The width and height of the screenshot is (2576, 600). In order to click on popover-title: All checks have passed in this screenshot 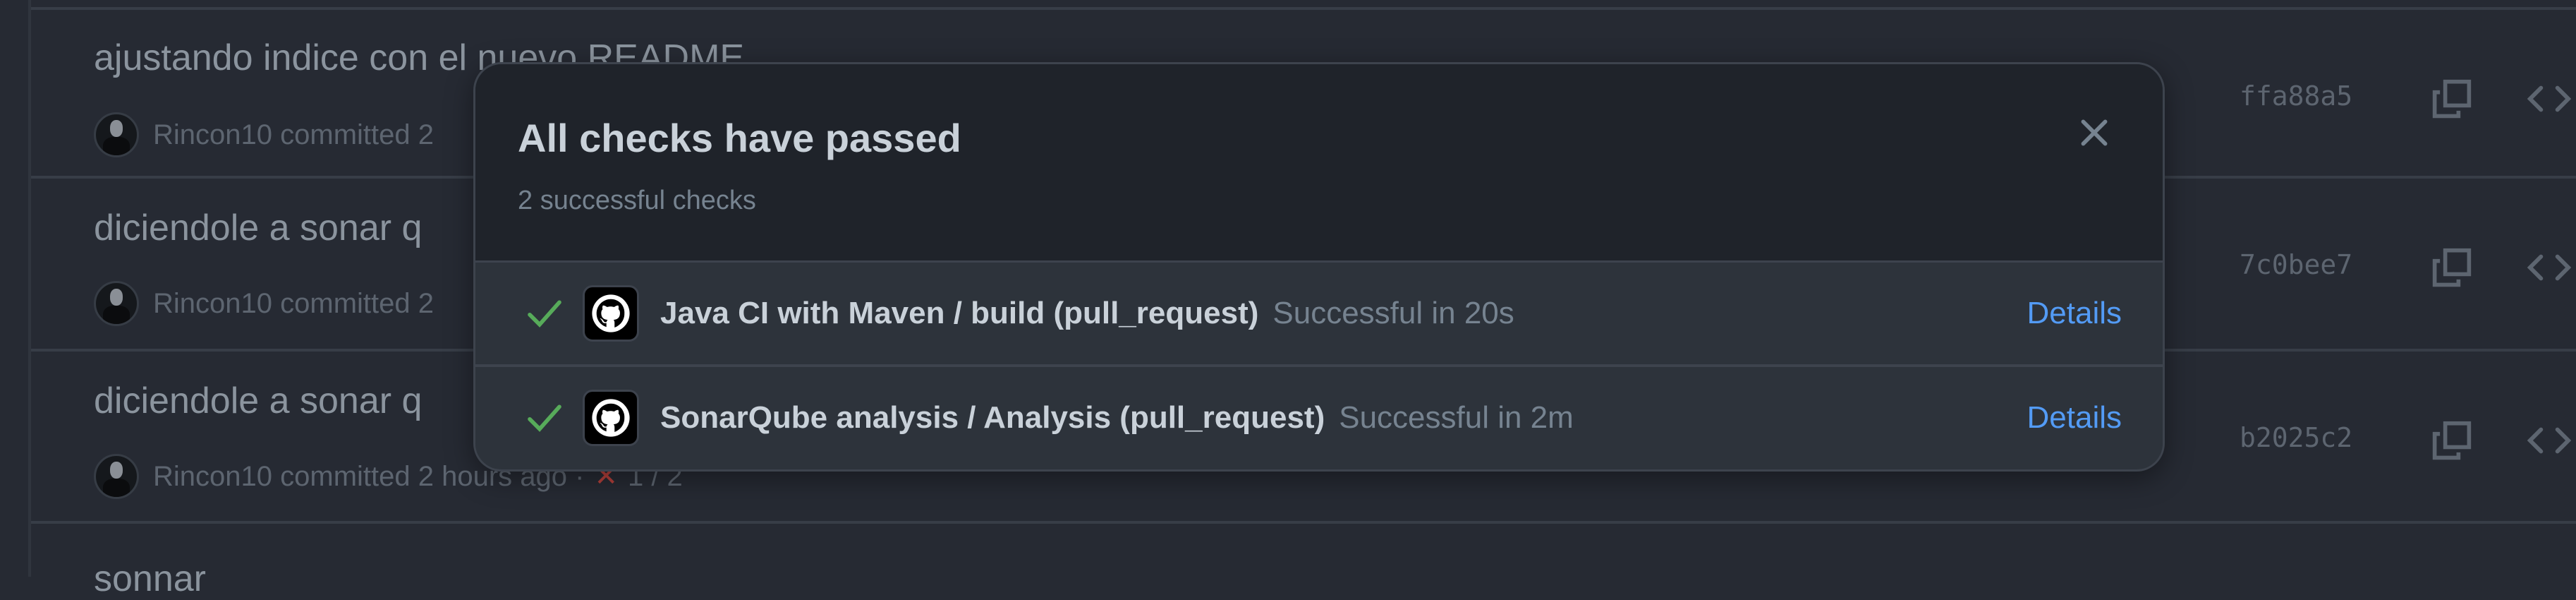, I will do `click(739, 138)`.